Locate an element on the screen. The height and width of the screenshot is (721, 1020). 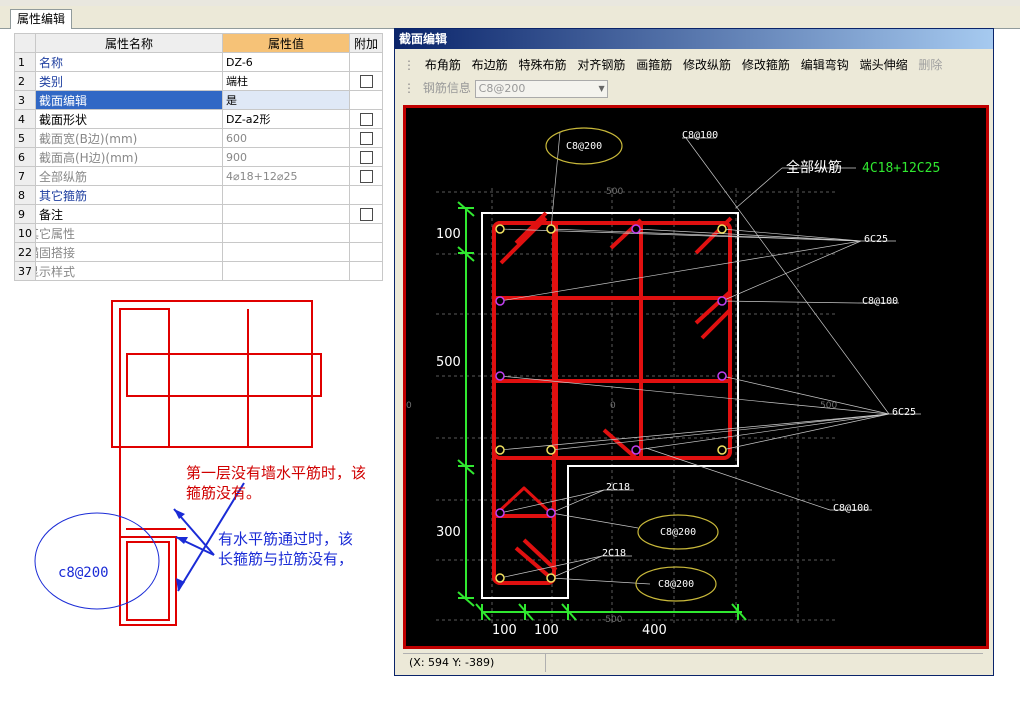
status-bar: (X: 594 Y: -389) is located at coordinates (693, 662).